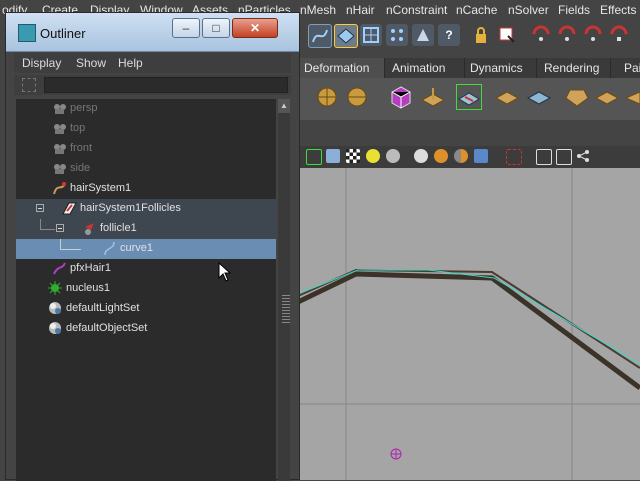  What do you see at coordinates (152, 32) in the screenshot?
I see `outliner-titlebar: Outliner – □ ✕` at bounding box center [152, 32].